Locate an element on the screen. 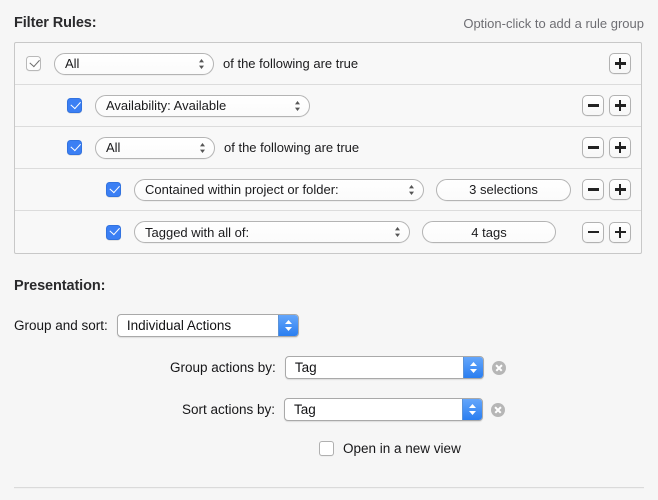  rule-condition-select: Availability: Available is located at coordinates (202, 105).